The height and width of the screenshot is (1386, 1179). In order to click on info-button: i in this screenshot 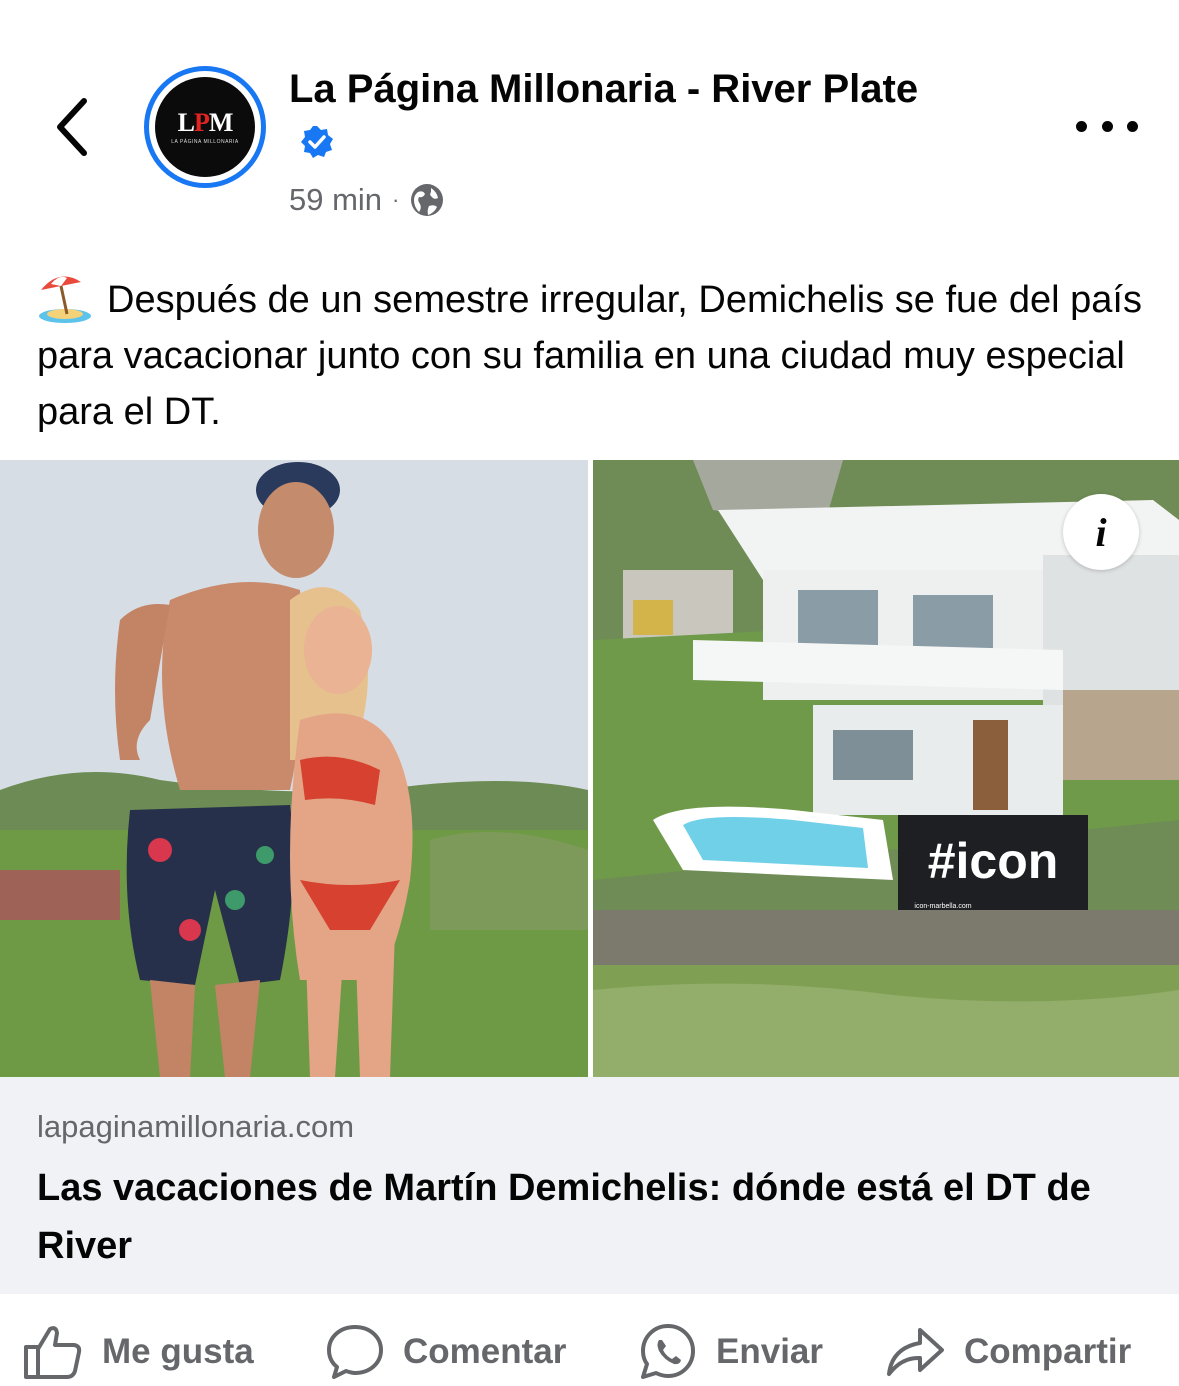, I will do `click(1101, 532)`.